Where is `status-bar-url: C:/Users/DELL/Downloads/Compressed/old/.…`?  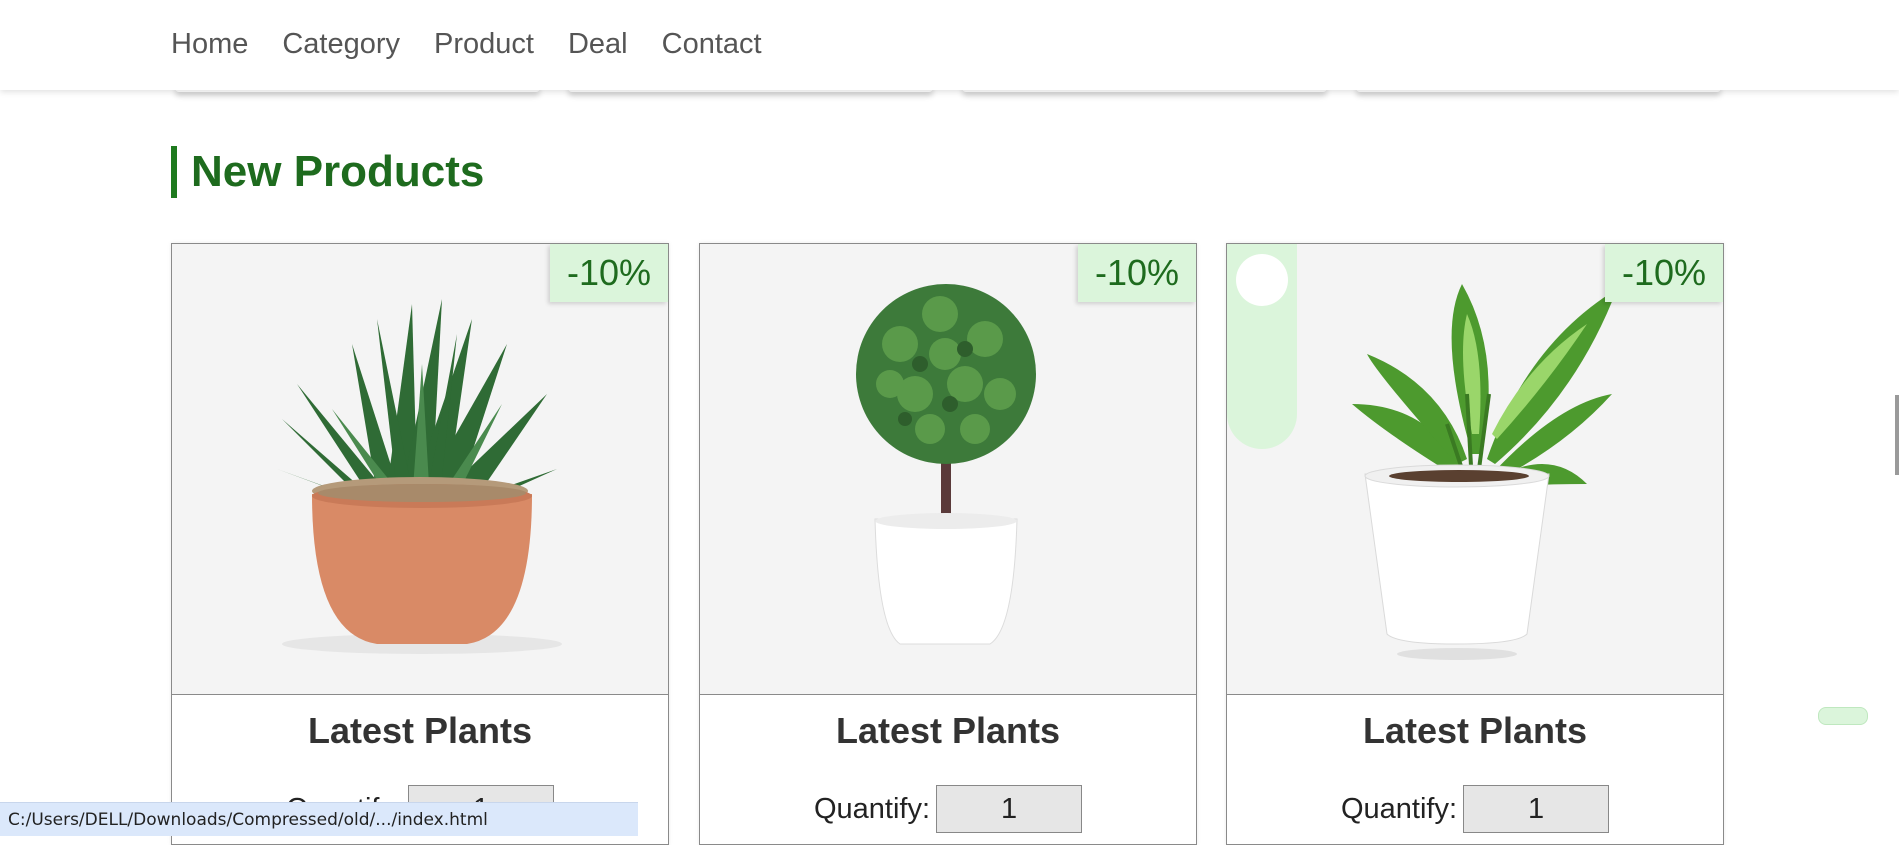
status-bar-url: C:/Users/DELL/Downloads/Compressed/old/.… is located at coordinates (319, 819).